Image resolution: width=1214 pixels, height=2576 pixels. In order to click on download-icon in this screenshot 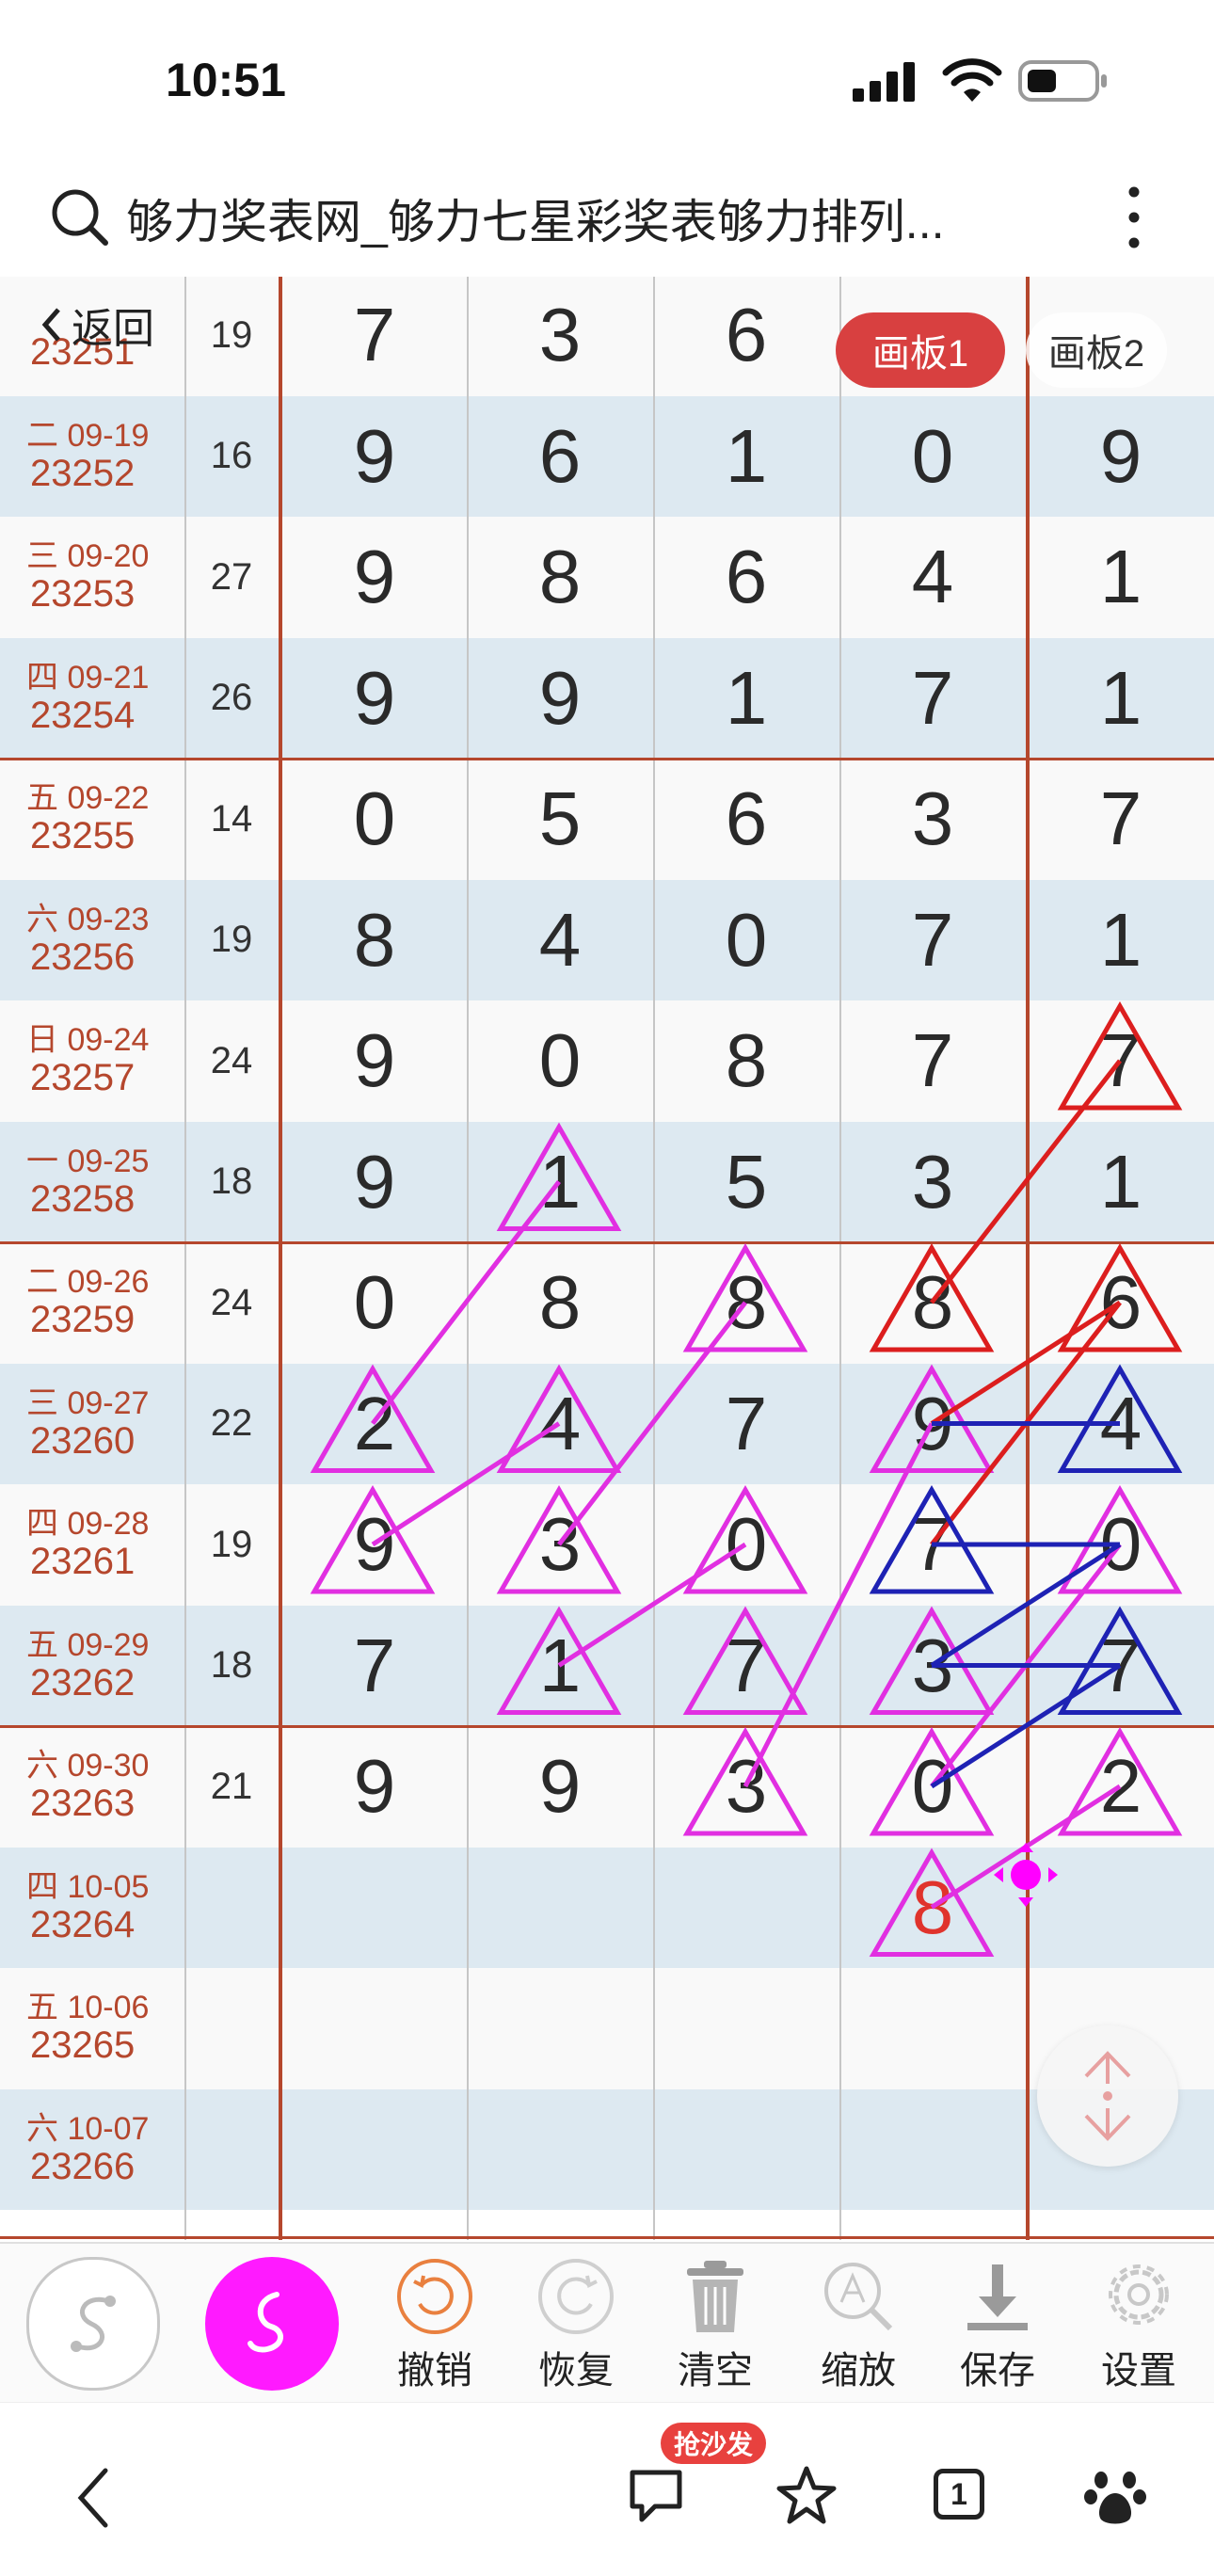, I will do `click(997, 2297)`.